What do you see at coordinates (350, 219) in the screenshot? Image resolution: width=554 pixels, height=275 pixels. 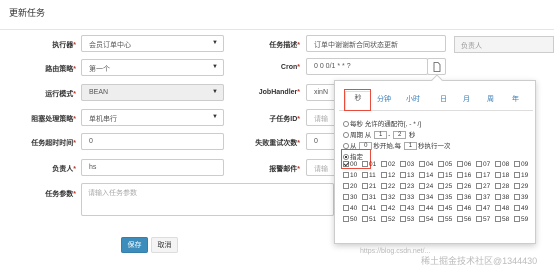 I see `second-checkbox-50: 50` at bounding box center [350, 219].